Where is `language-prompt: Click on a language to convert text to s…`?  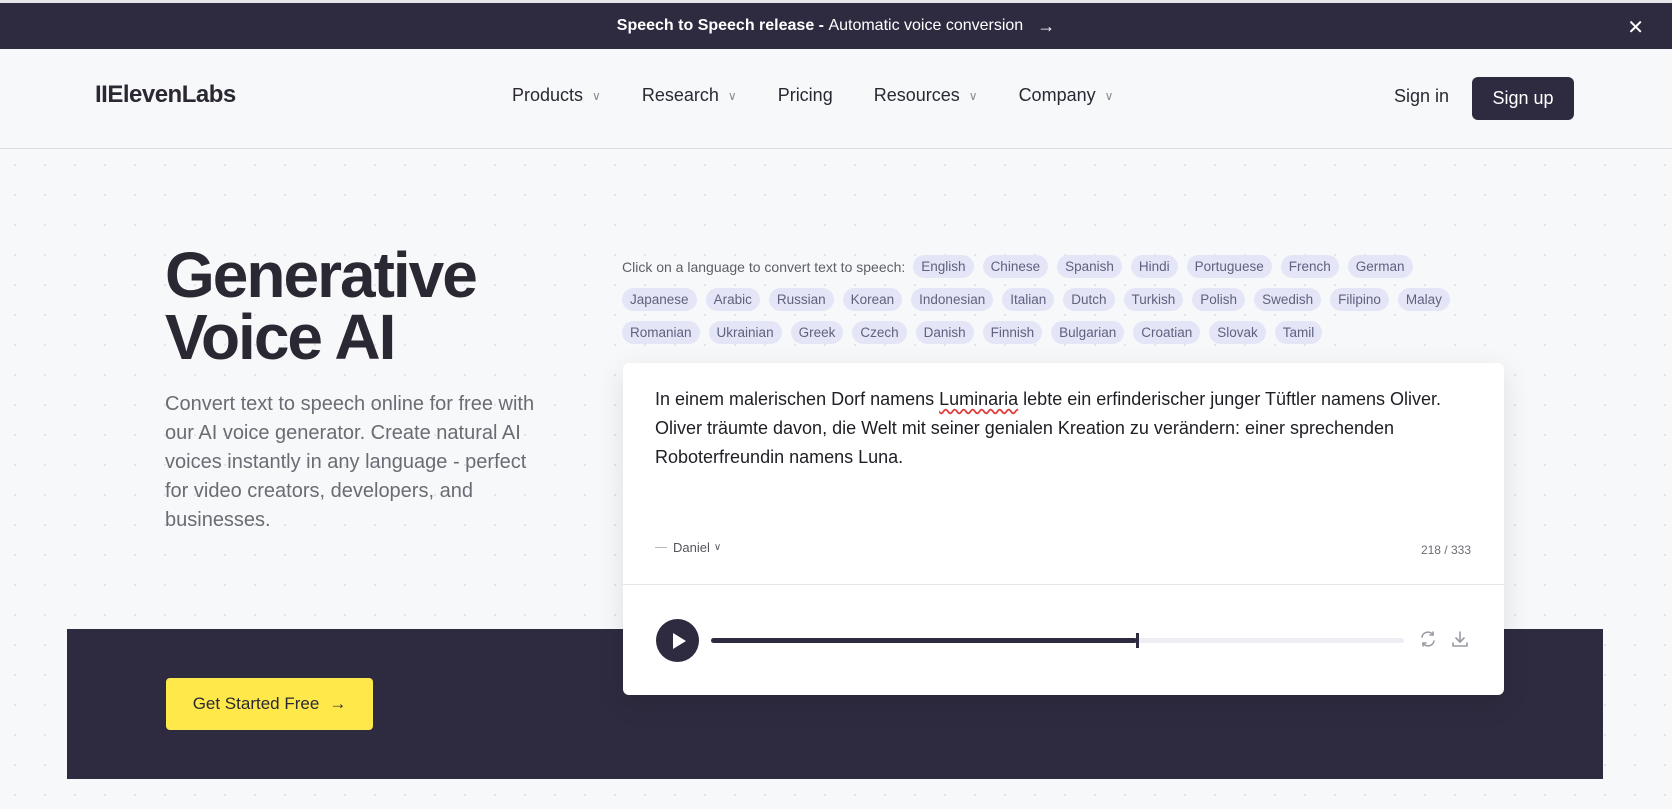
language-prompt: Click on a language to convert text to s… is located at coordinates (764, 266).